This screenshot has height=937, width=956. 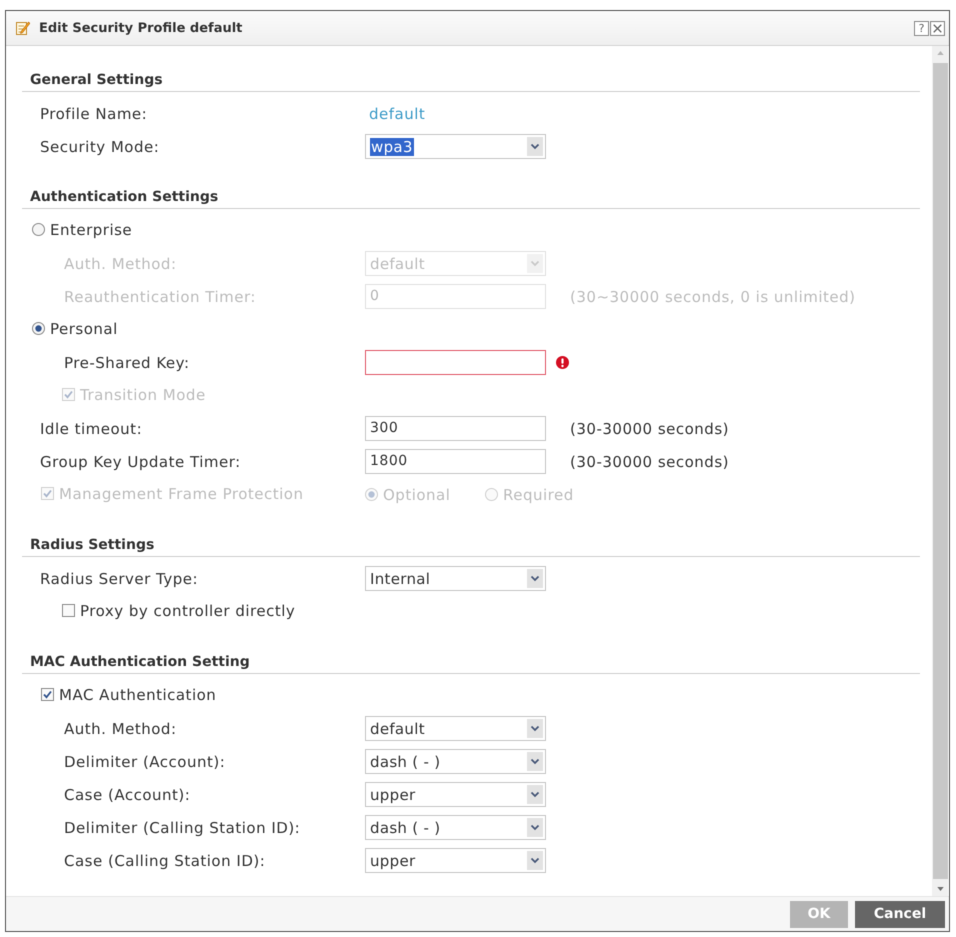 I want to click on field-label: Reauthentication Timer:, so click(x=160, y=297).